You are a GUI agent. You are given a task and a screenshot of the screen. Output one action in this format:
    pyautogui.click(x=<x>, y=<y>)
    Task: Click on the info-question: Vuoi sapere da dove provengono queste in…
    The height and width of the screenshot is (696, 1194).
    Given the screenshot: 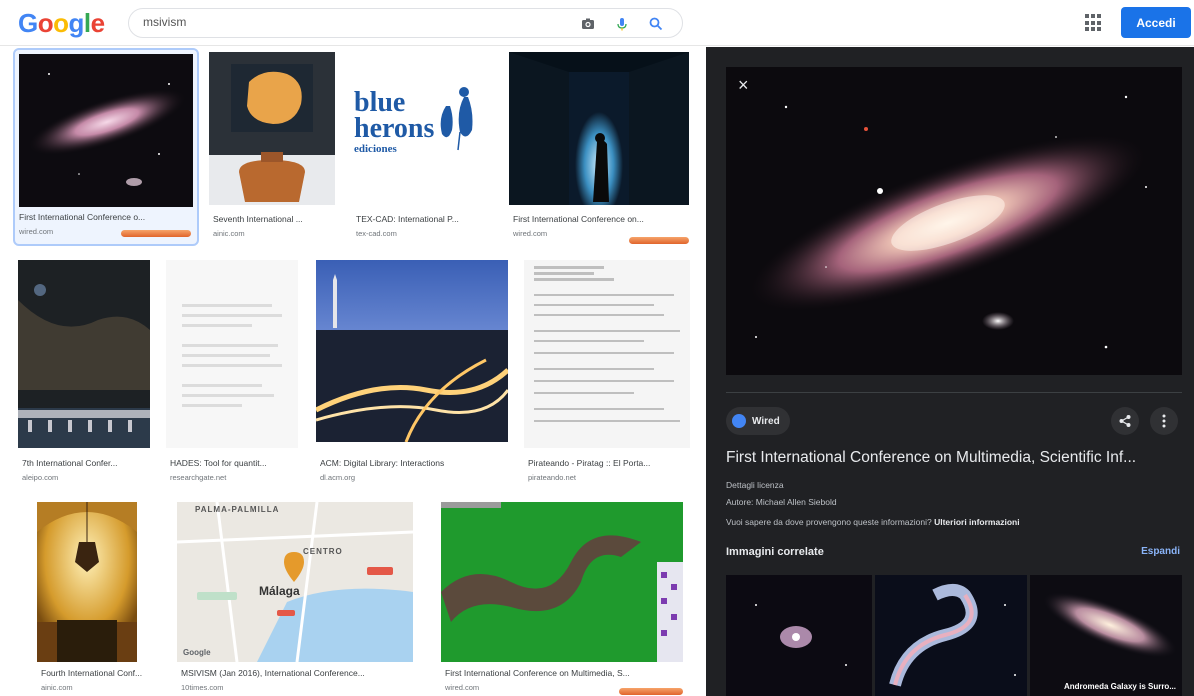 What is the action you would take?
    pyautogui.click(x=829, y=522)
    